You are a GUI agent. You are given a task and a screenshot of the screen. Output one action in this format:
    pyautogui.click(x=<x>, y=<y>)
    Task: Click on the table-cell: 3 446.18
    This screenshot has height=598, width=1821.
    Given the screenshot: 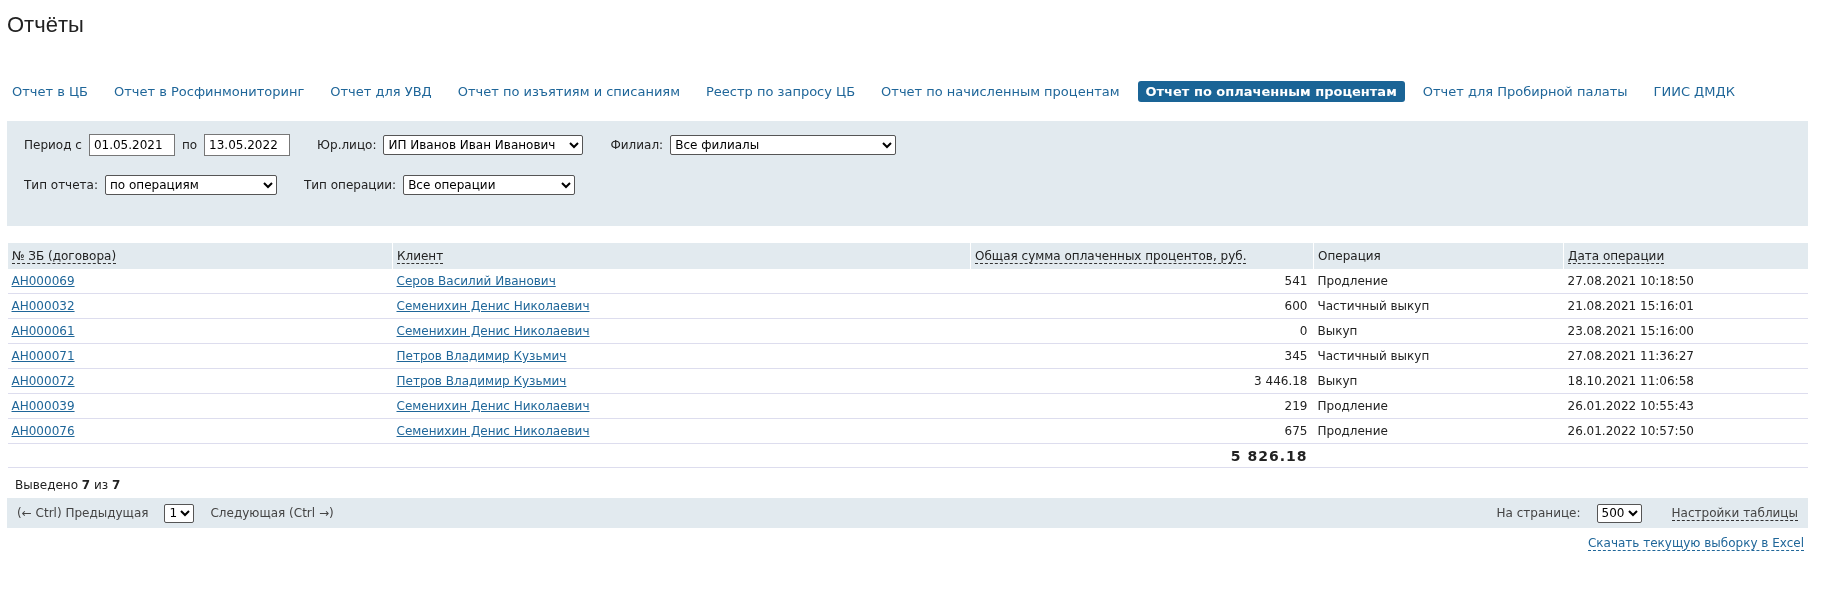 What is the action you would take?
    pyautogui.click(x=1281, y=381)
    